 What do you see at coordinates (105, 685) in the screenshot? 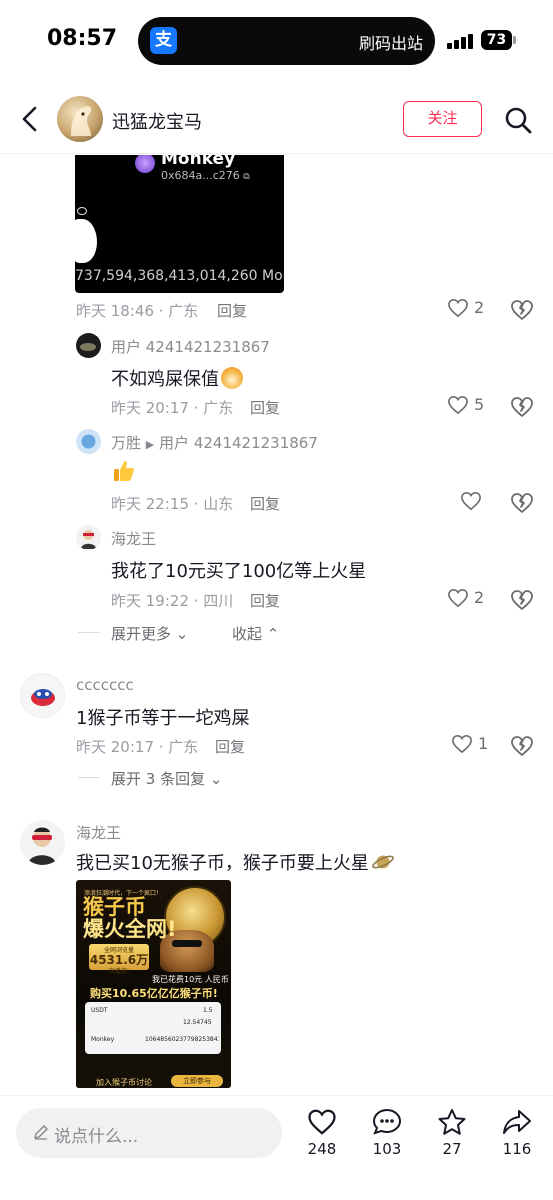
I see `comment-username: ccccccc` at bounding box center [105, 685].